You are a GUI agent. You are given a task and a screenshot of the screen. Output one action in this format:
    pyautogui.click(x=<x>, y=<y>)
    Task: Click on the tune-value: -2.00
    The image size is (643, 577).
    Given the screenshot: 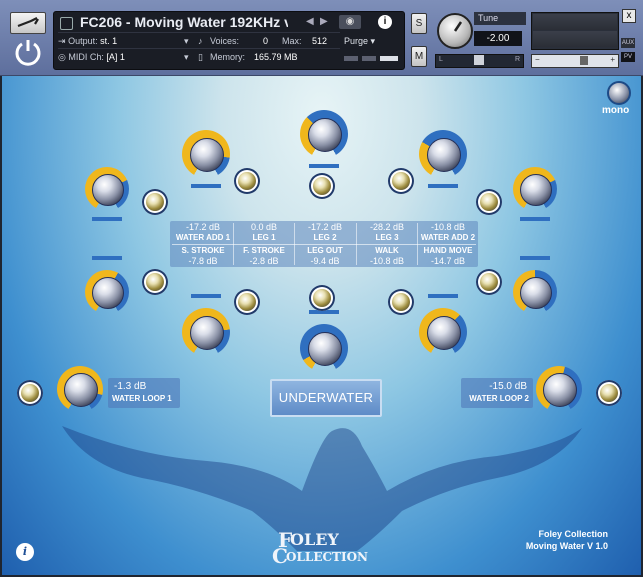 What is the action you would take?
    pyautogui.click(x=498, y=38)
    